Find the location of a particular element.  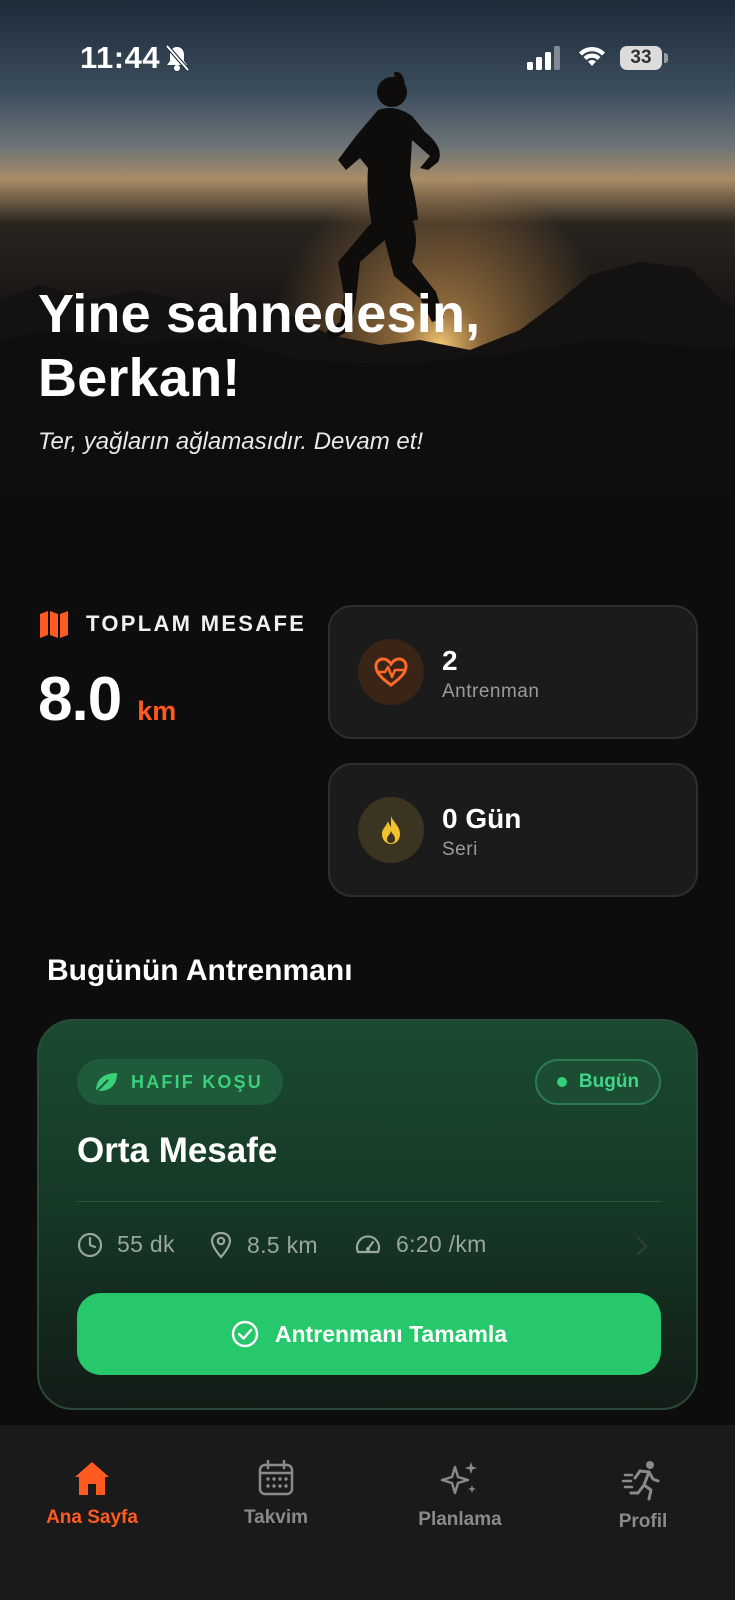

speedometer-icon is located at coordinates (368, 1243).